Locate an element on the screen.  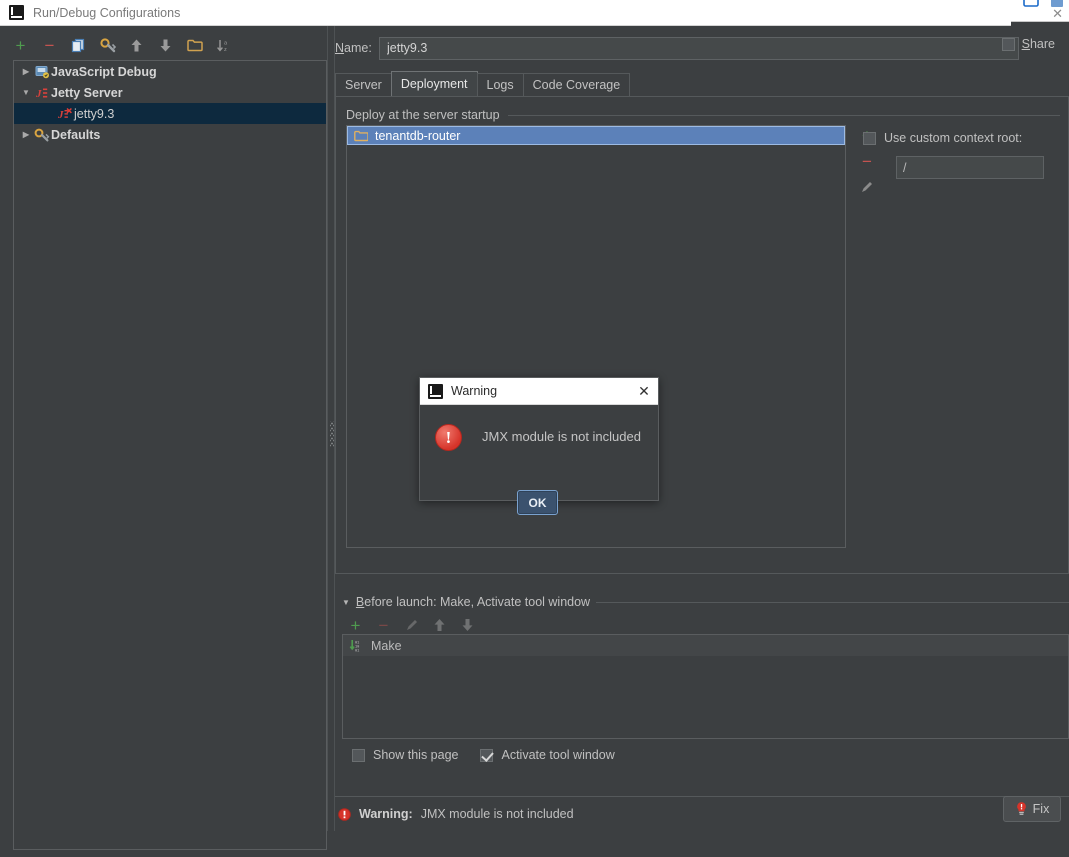
svg-text: z is located at coordinates (225, 50).